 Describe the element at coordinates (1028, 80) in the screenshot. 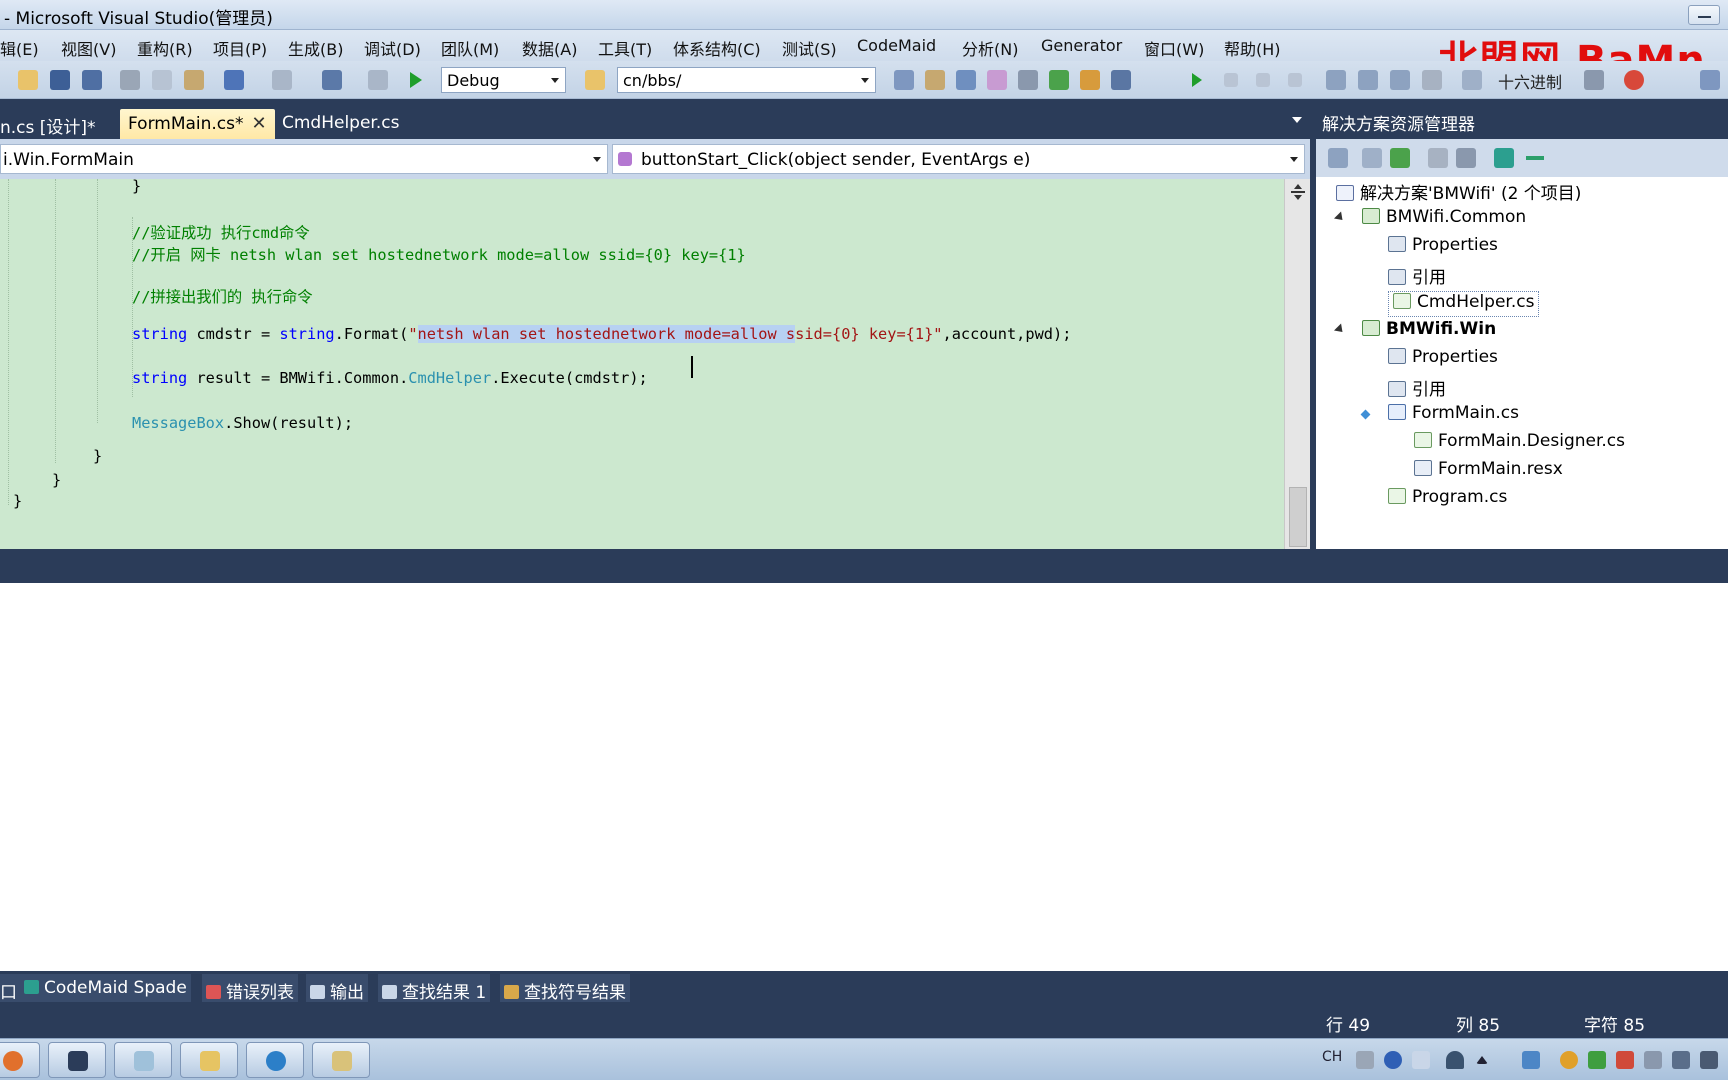

I see `tools-icon` at that location.